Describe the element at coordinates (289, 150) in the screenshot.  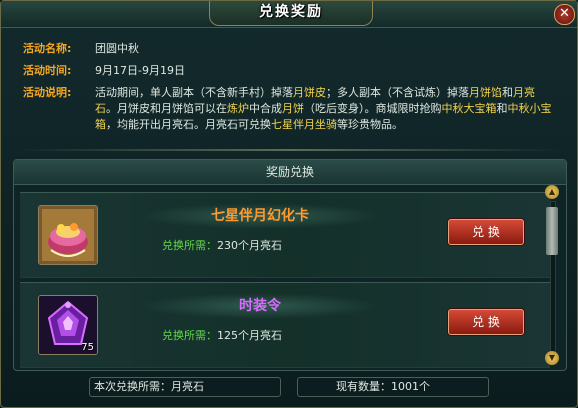
I see `divider` at that location.